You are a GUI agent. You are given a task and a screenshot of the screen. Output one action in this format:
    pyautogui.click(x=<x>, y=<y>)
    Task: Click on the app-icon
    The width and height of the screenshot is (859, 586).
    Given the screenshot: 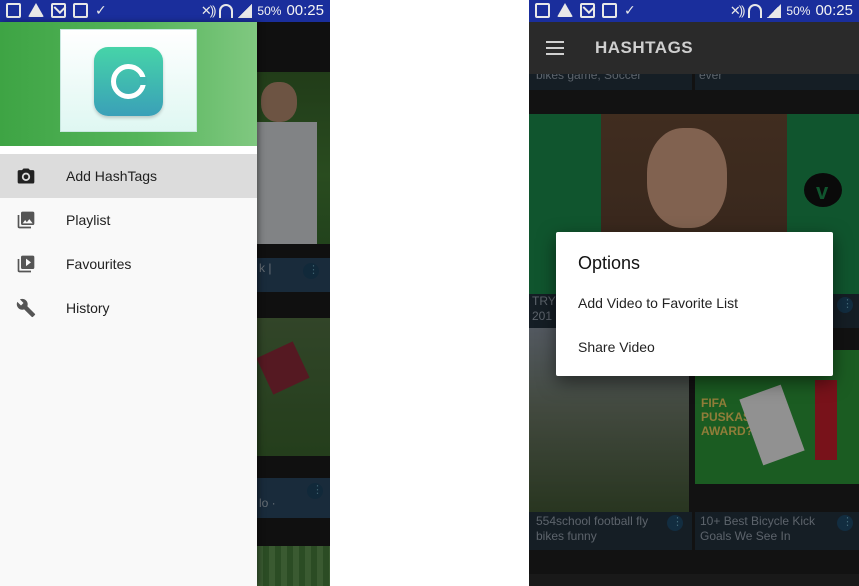 What is the action you would take?
    pyautogui.click(x=128, y=81)
    